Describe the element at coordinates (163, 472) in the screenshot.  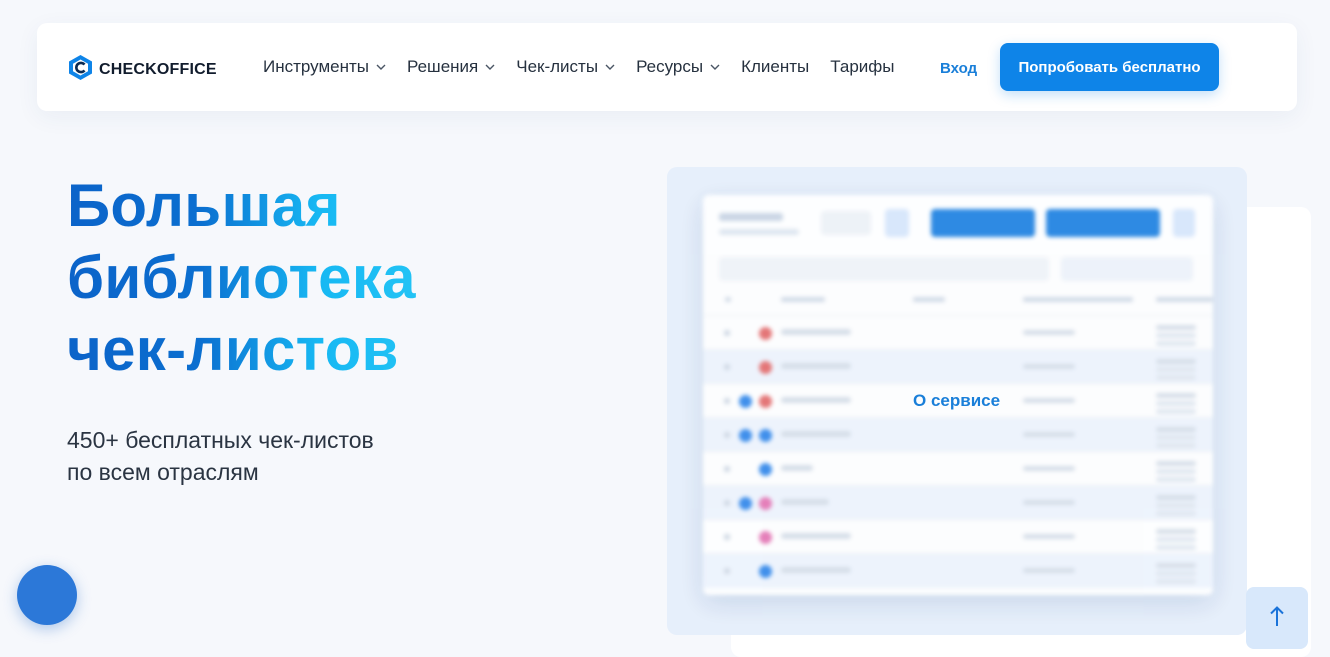
I see `hero-subtitle-line: по всем отраслям` at that location.